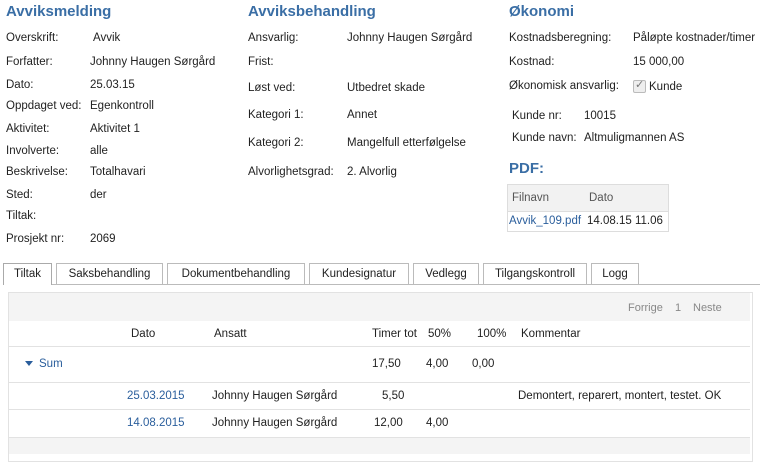 This screenshot has height=467, width=760. Describe the element at coordinates (21, 216) in the screenshot. I see `field-label: Tiltak:` at that location.